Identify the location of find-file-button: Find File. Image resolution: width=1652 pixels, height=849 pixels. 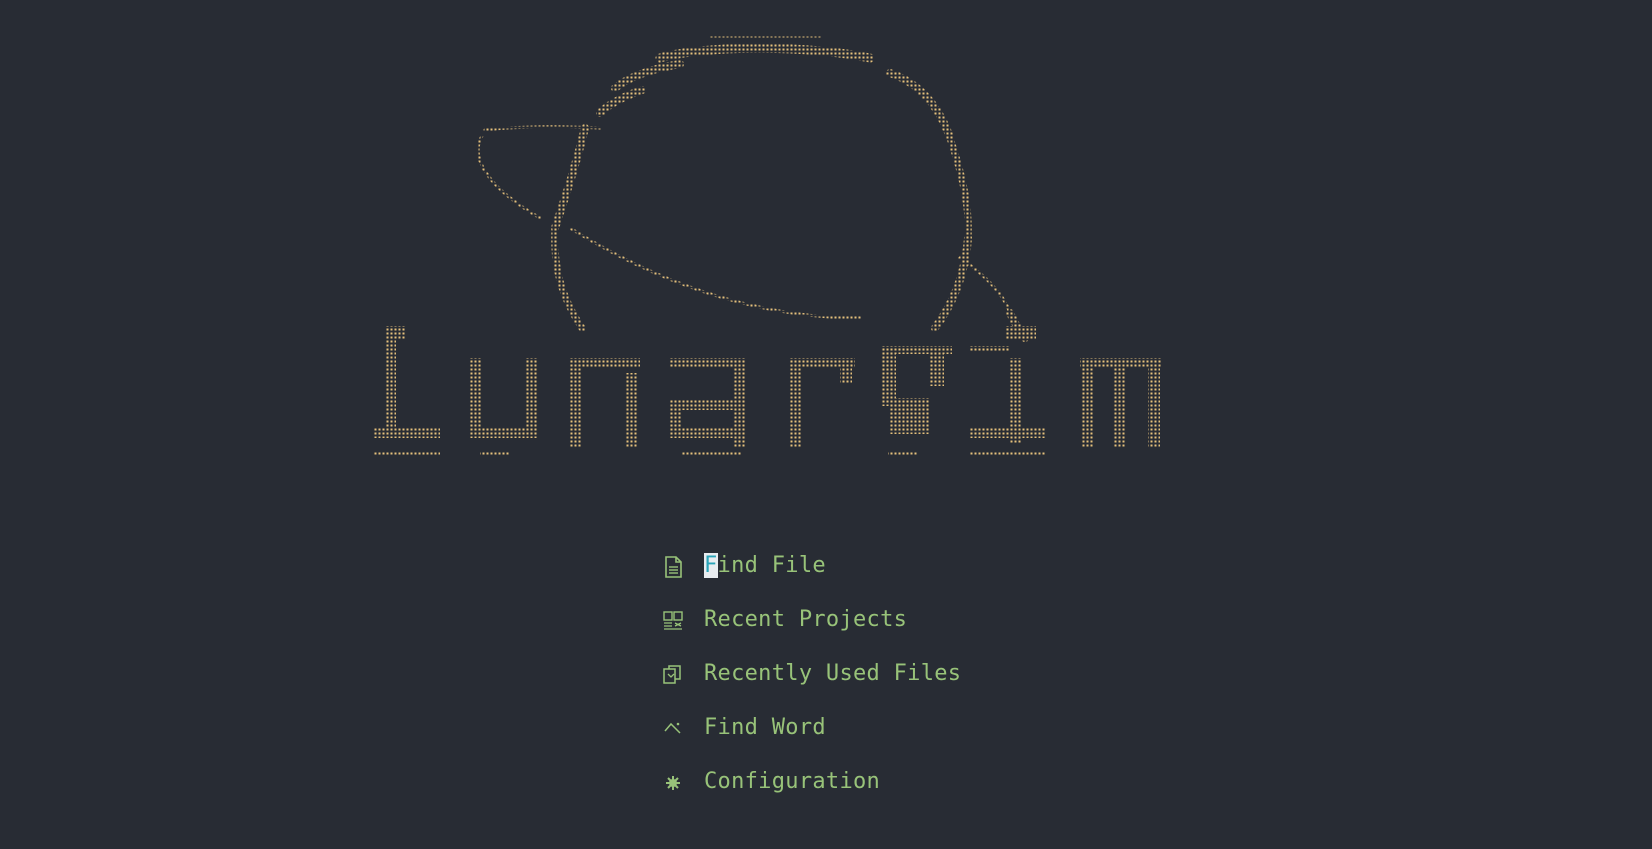
(910, 573).